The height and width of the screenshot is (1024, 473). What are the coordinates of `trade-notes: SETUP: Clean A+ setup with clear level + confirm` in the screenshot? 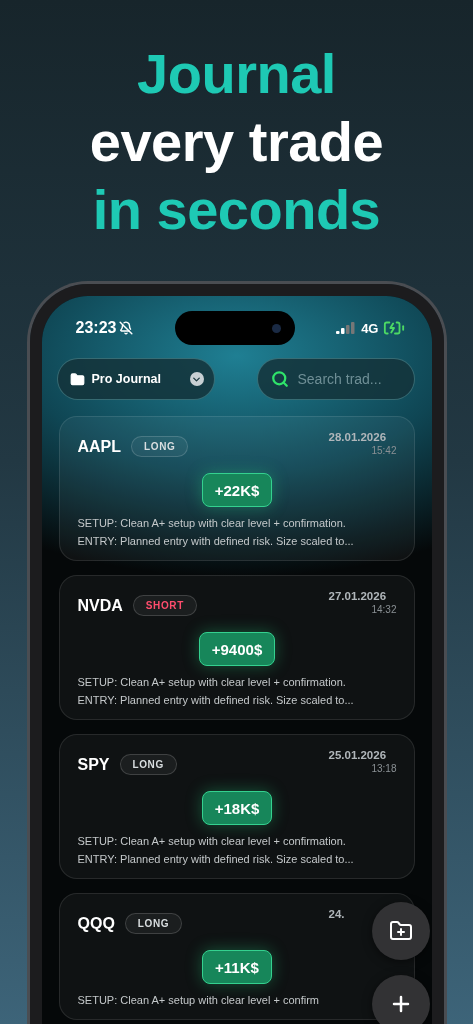 It's located at (198, 1000).